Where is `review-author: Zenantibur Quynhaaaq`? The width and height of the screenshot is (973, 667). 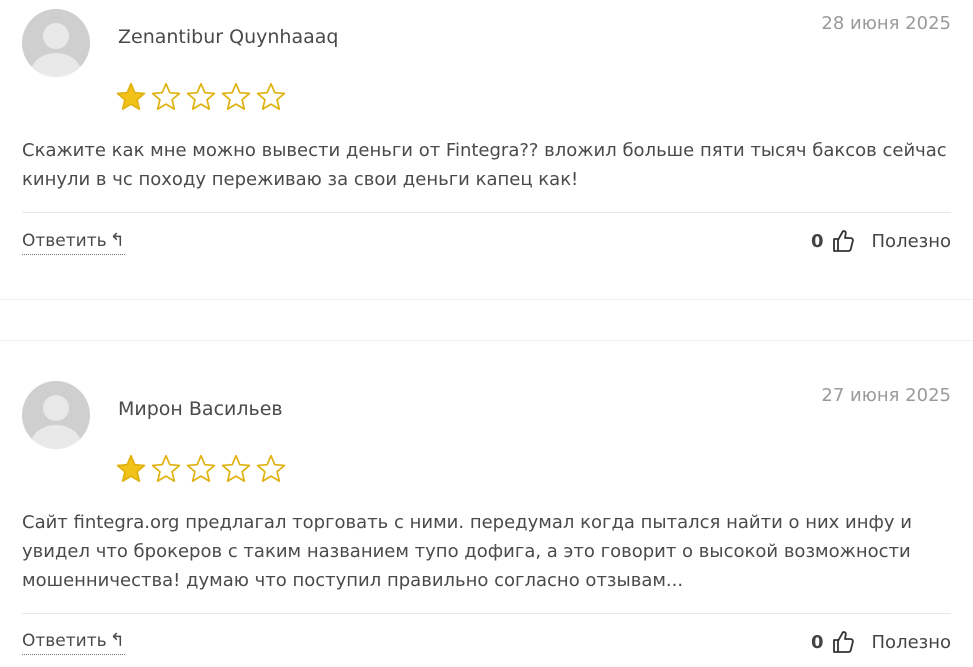
review-author: Zenantibur Quynhaaaq is located at coordinates (228, 37).